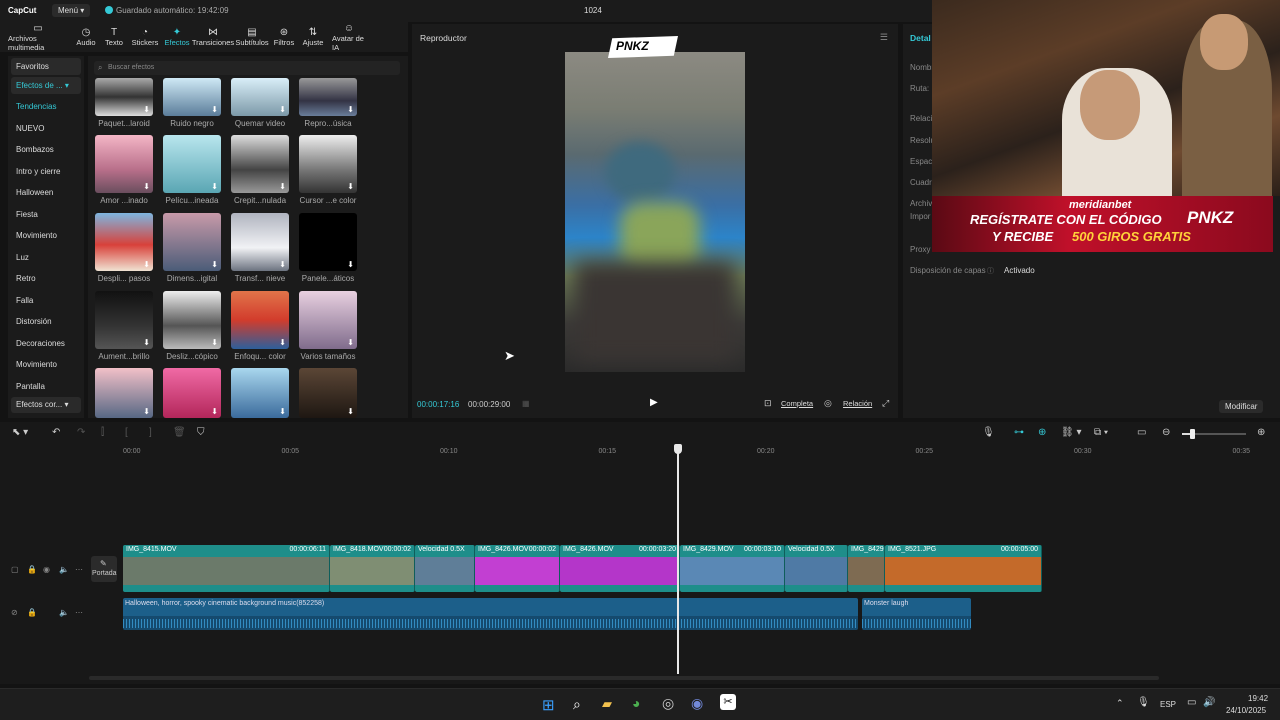 The image size is (1280, 720). What do you see at coordinates (252, 37) in the screenshot?
I see `tab-subtítulos: ▤ Subtítulos` at bounding box center [252, 37].